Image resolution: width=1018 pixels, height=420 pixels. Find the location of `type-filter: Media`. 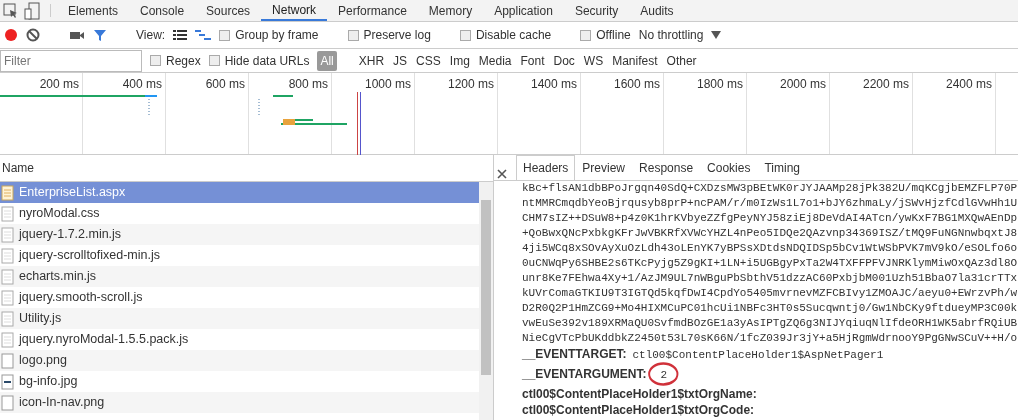

type-filter: Media is located at coordinates (495, 60).